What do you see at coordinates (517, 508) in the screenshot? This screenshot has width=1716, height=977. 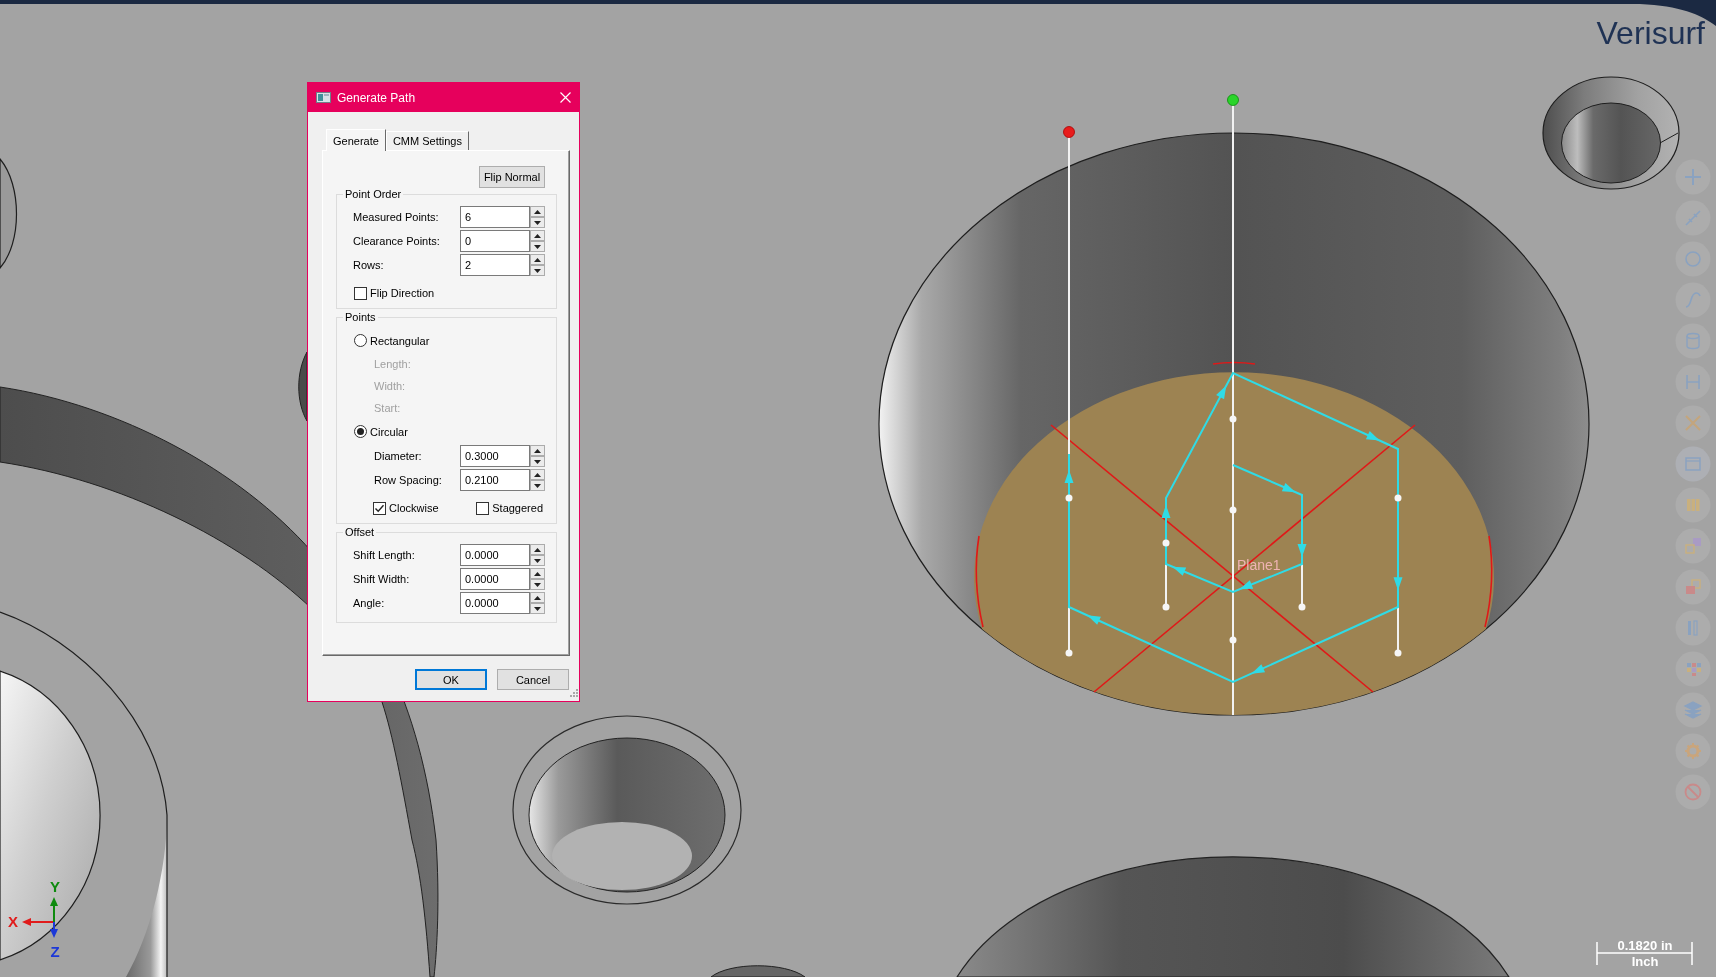 I see `checkbox-label: Staggered` at bounding box center [517, 508].